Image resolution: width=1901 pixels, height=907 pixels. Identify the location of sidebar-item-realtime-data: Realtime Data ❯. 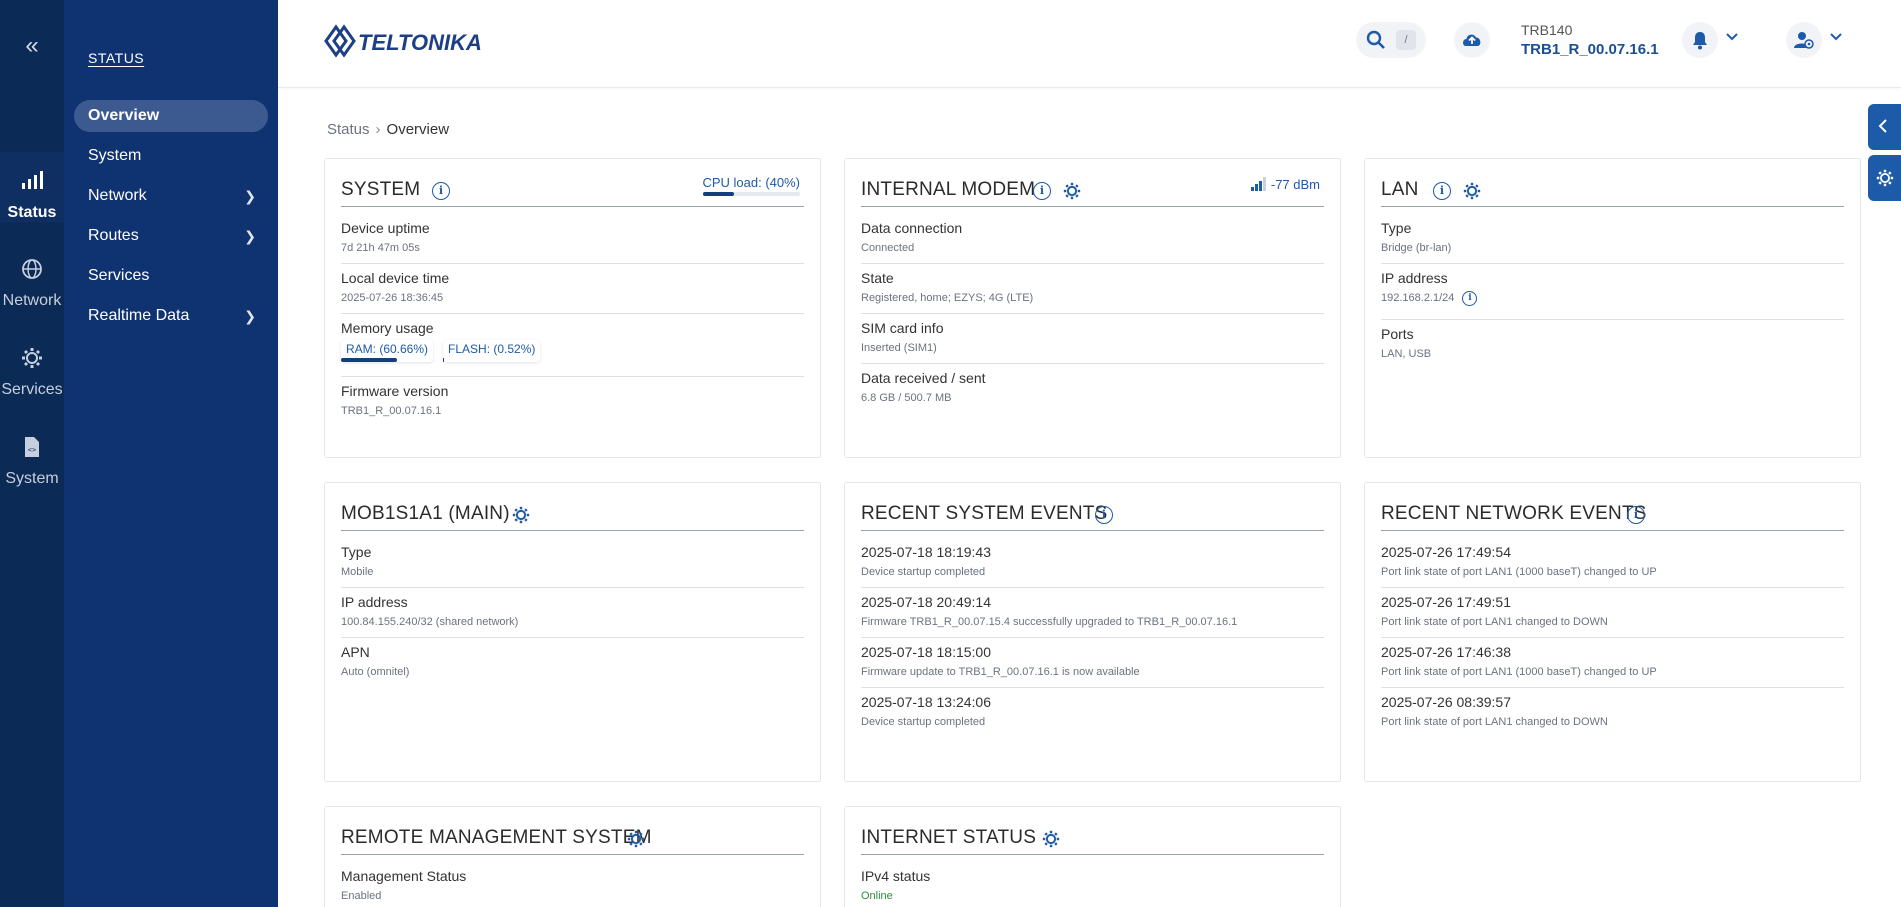
(171, 316).